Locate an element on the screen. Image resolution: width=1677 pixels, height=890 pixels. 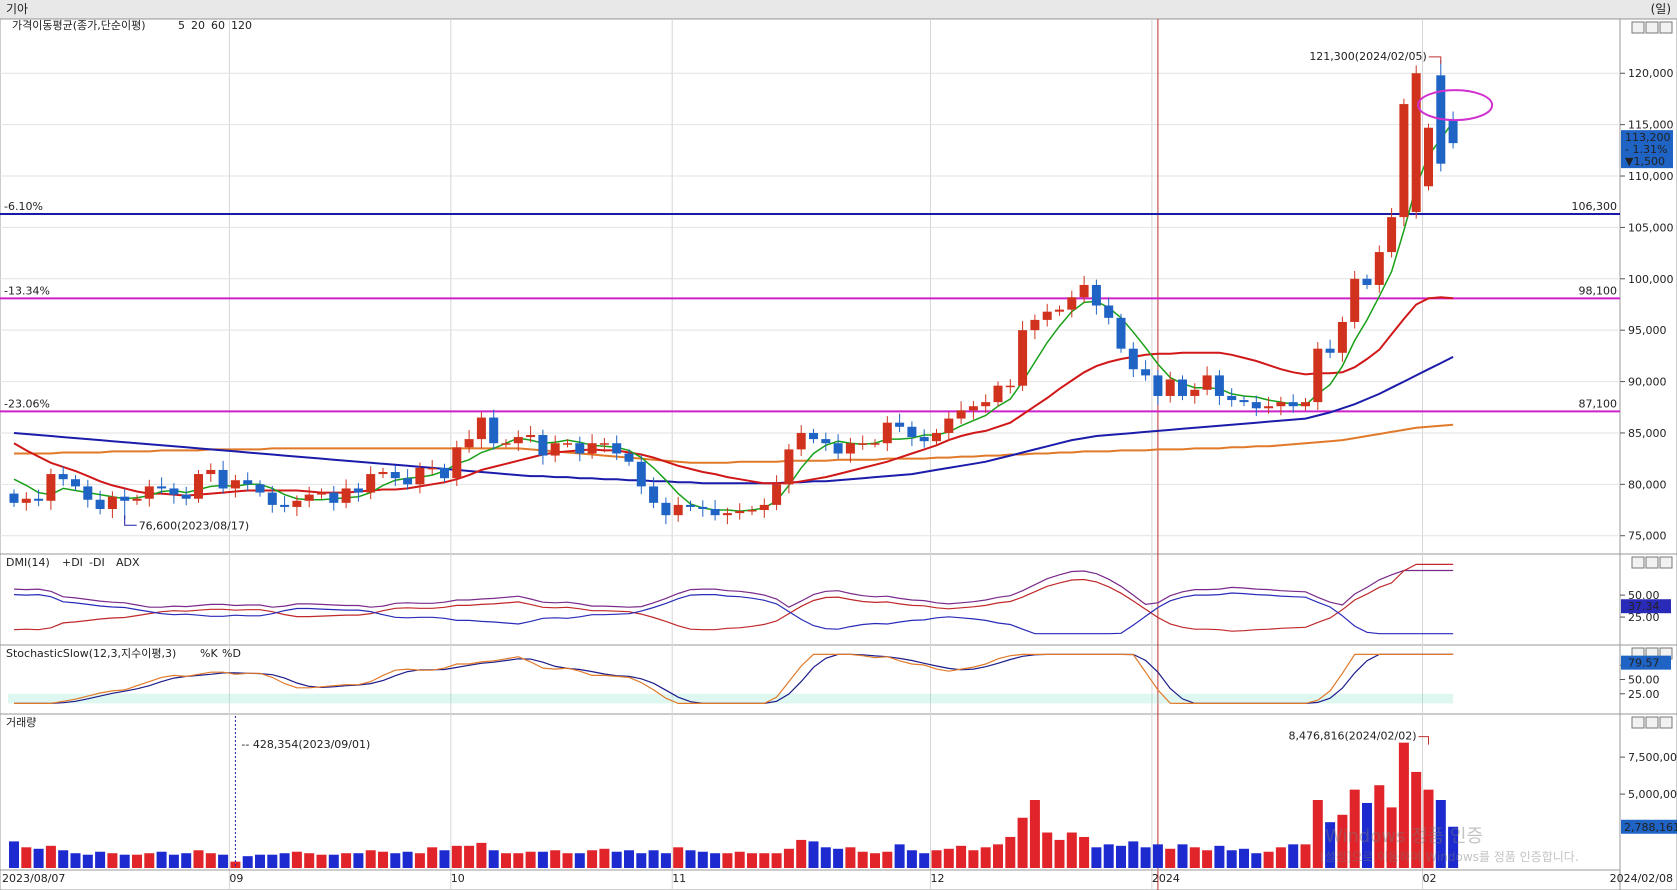
stoch-legend-%D: %D is located at coordinates (231, 653).